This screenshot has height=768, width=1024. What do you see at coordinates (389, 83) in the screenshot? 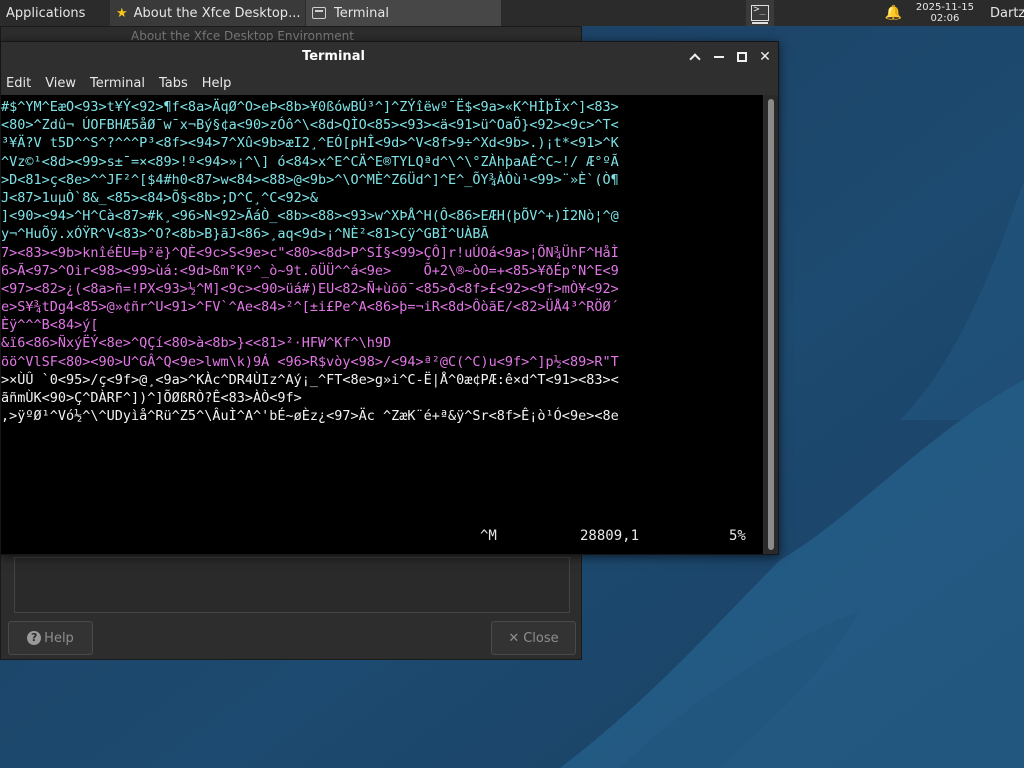
I see `terminal-menubar: Edit View Terminal Tabs Help` at bounding box center [389, 83].